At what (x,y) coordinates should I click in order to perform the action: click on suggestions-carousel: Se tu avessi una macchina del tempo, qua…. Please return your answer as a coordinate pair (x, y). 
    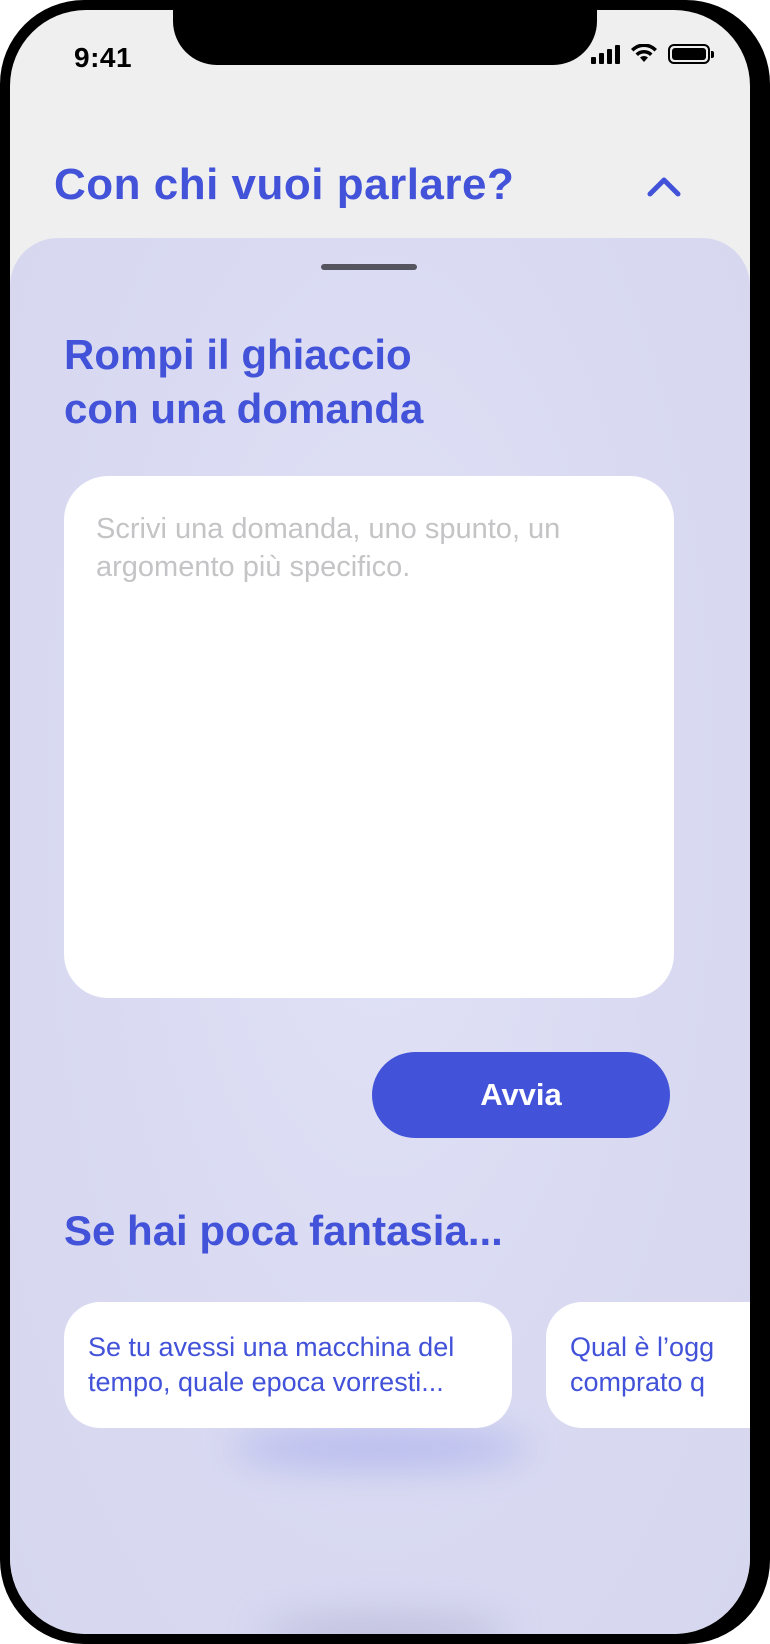
    Looking at the image, I should click on (407, 1365).